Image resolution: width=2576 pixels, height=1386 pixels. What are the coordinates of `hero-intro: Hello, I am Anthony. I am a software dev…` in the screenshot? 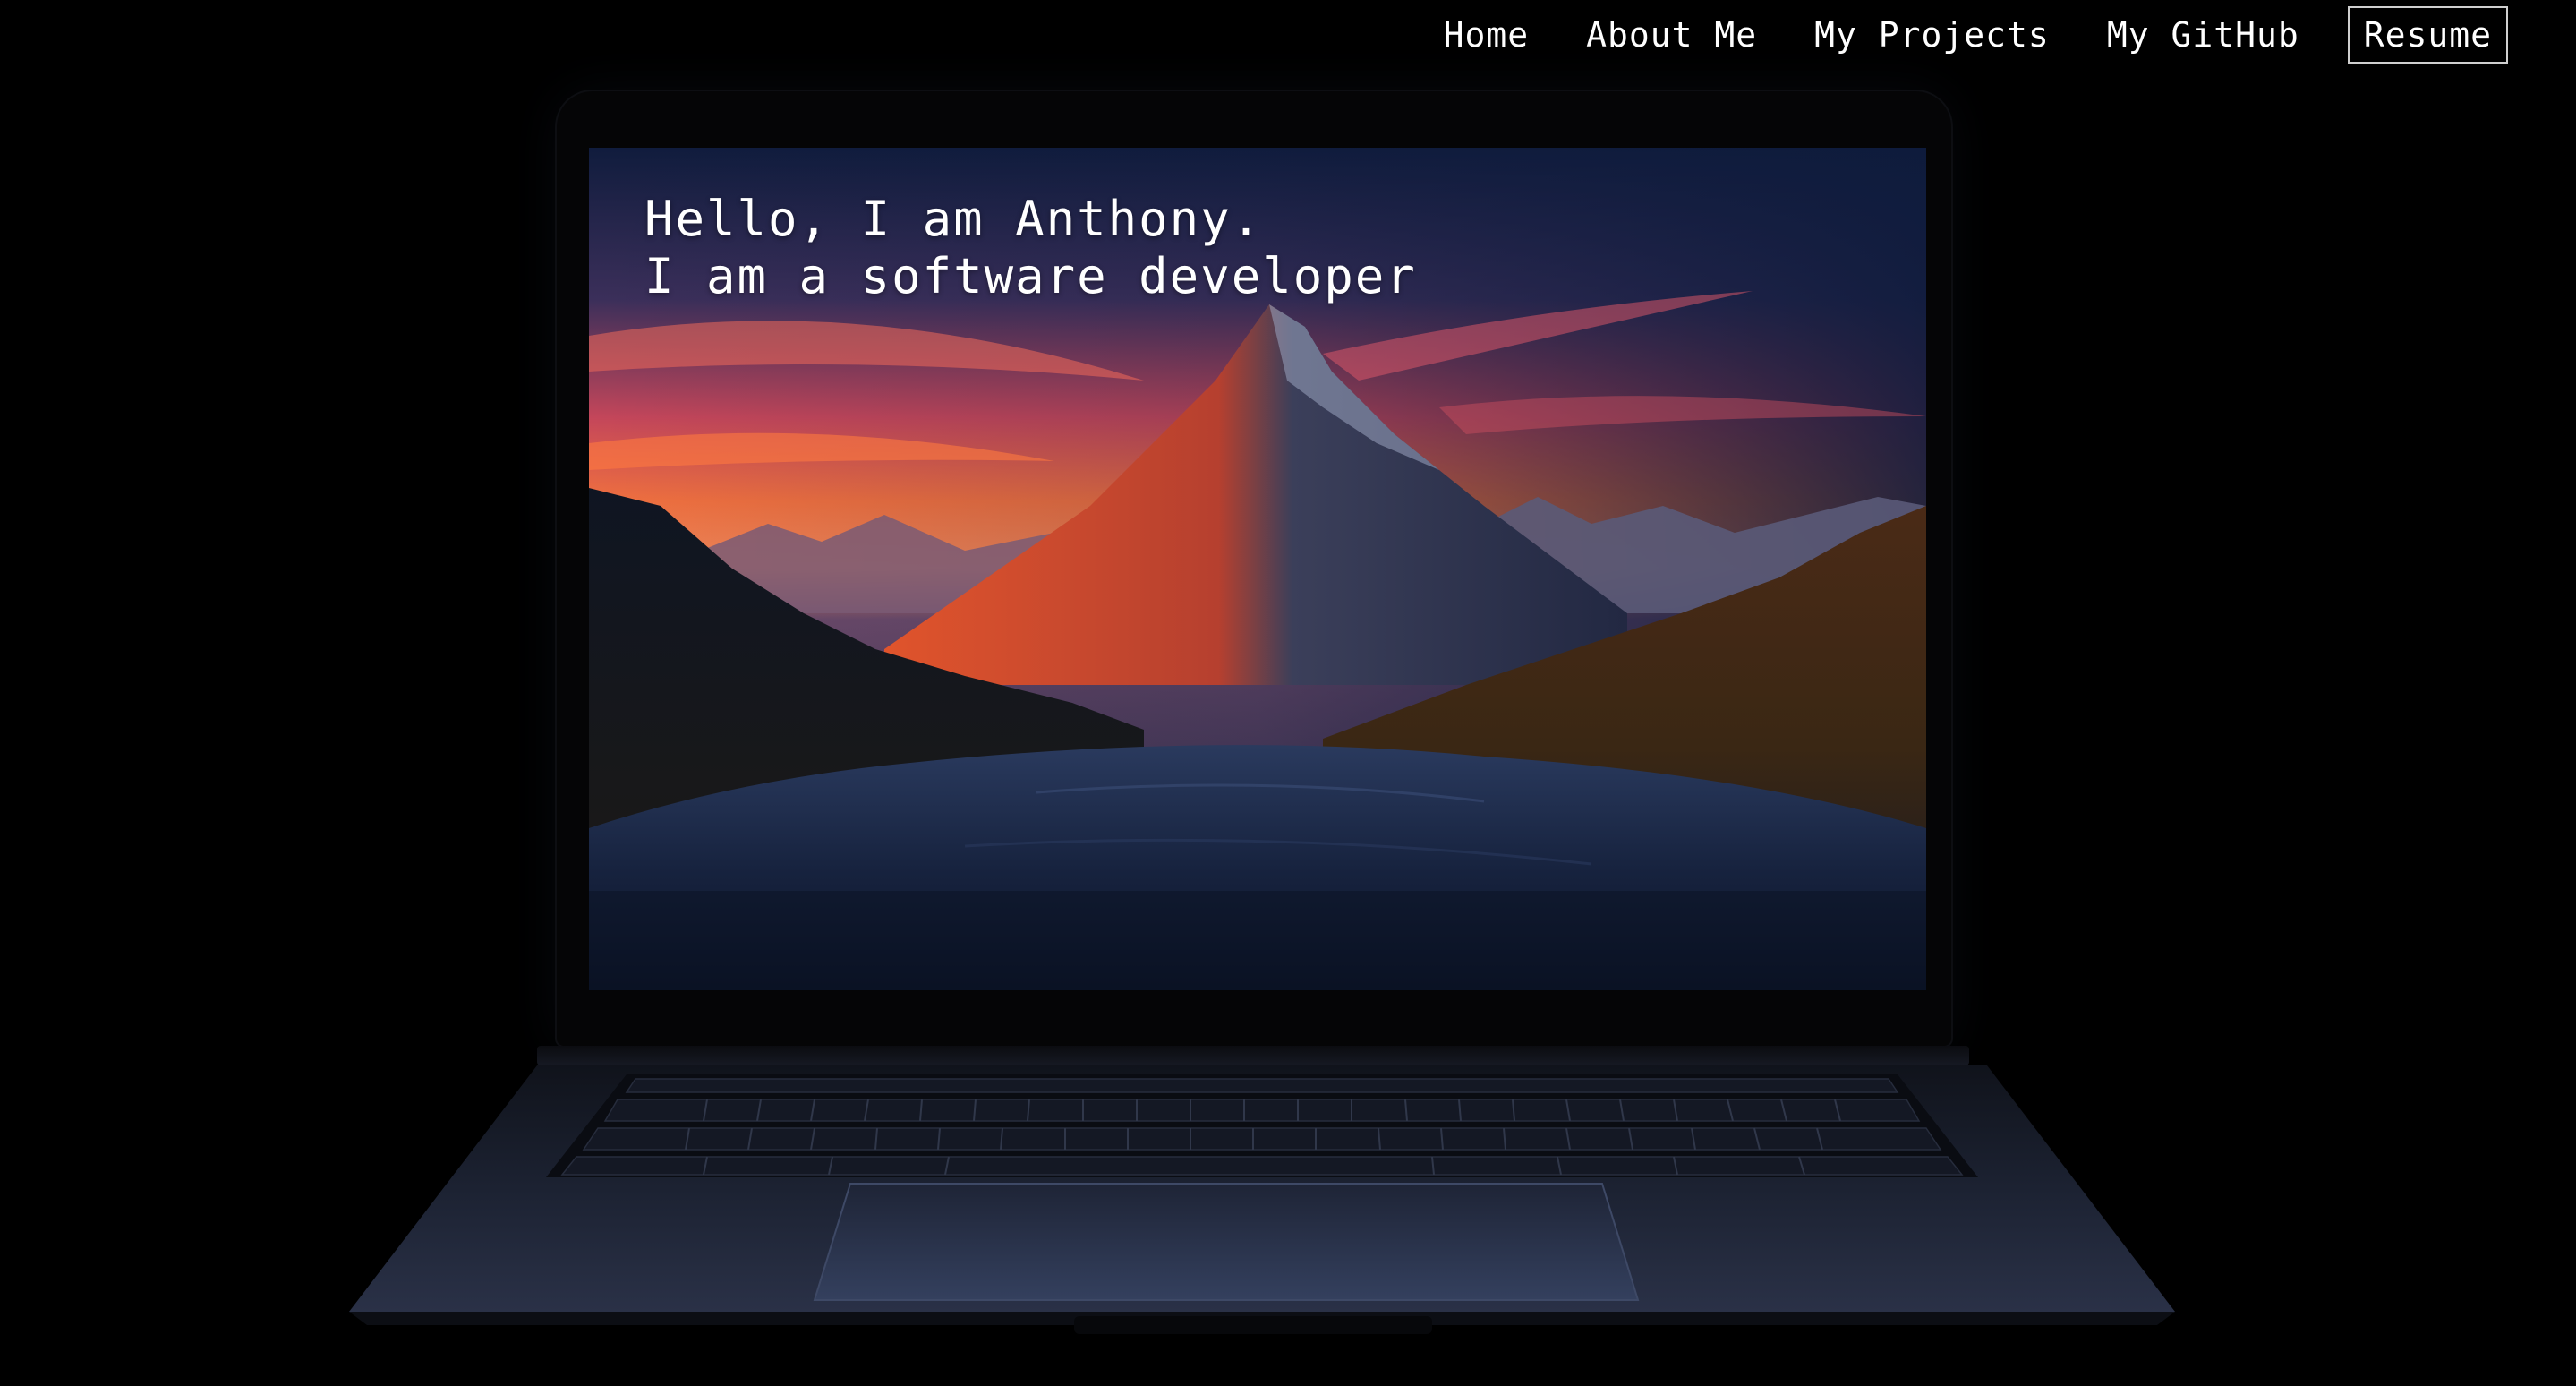 It's located at (1030, 248).